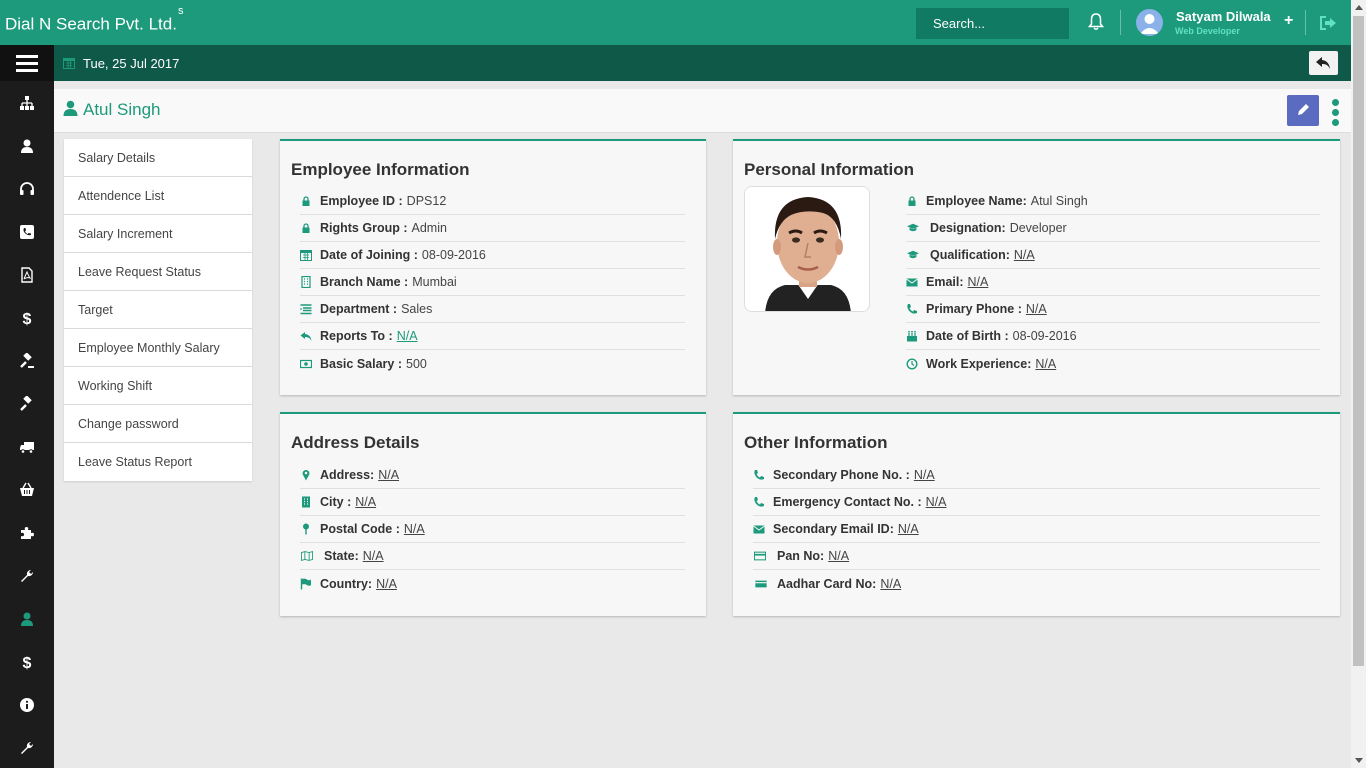  Describe the element at coordinates (1044, 336) in the screenshot. I see `row-value: 08-09-2016` at that location.